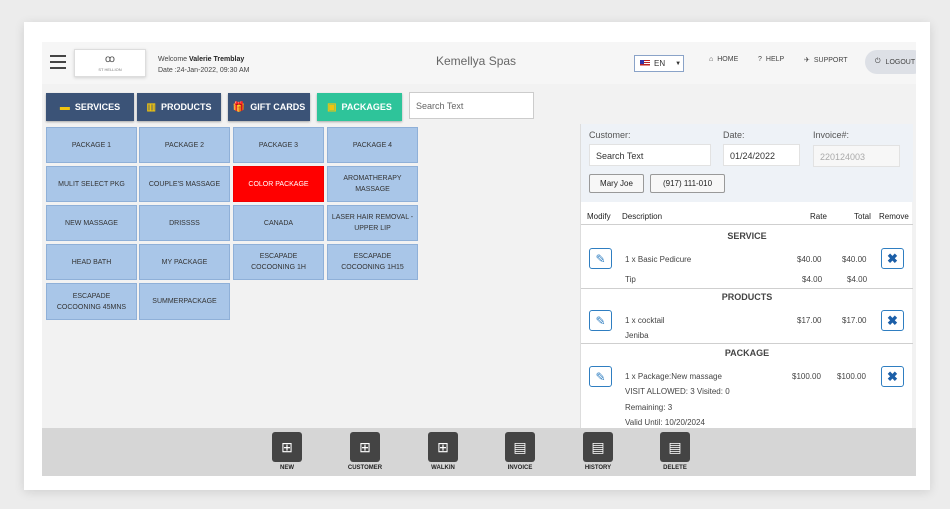 This screenshot has height=509, width=950. What do you see at coordinates (892, 258) in the screenshot?
I see `remove-service-button: ✖` at bounding box center [892, 258].